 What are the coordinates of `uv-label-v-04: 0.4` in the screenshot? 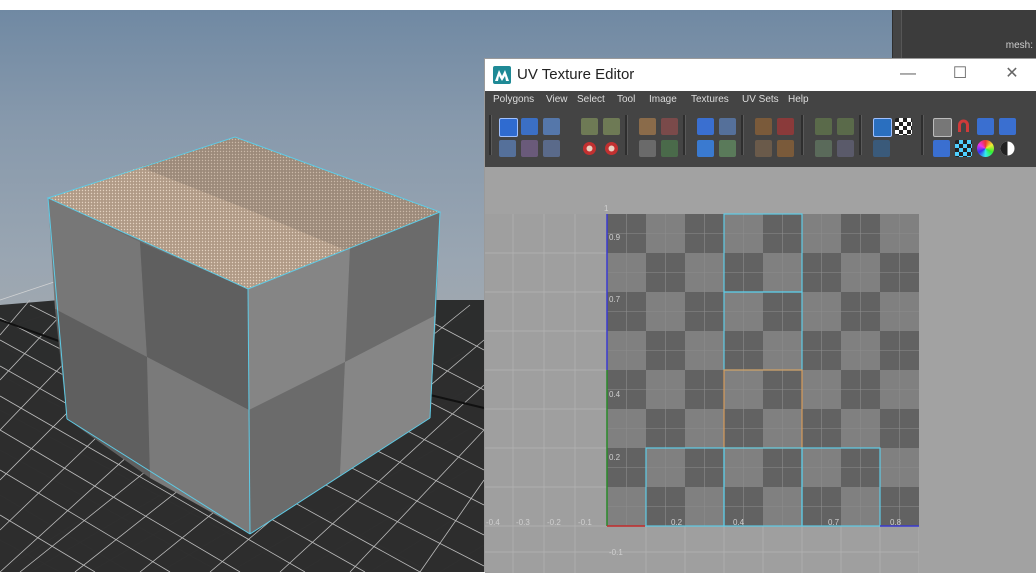 It's located at (615, 394).